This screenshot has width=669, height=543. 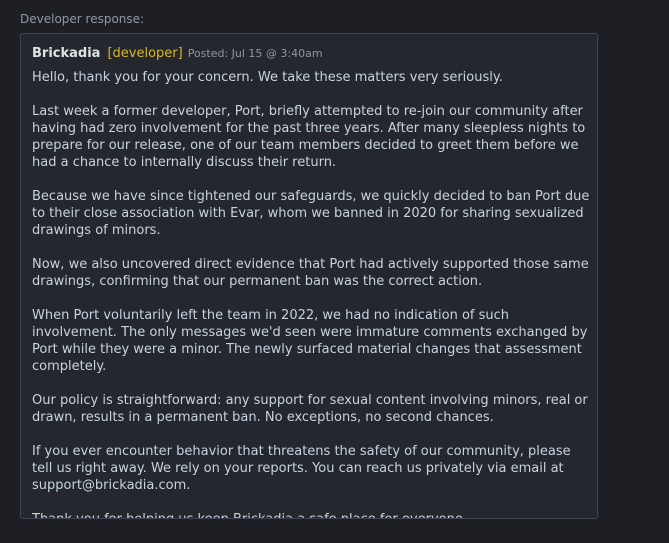 What do you see at coordinates (82, 19) in the screenshot?
I see `developer-response-label: Developer response:` at bounding box center [82, 19].